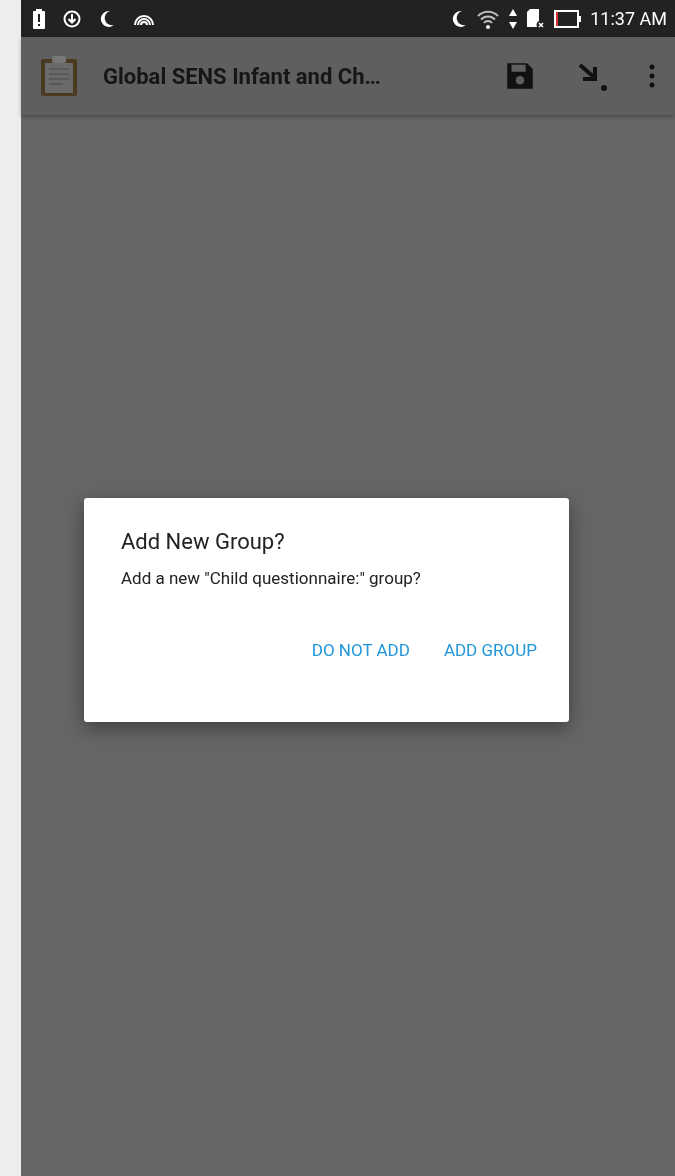 The height and width of the screenshot is (1176, 675). I want to click on clipboard-icon, so click(59, 76).